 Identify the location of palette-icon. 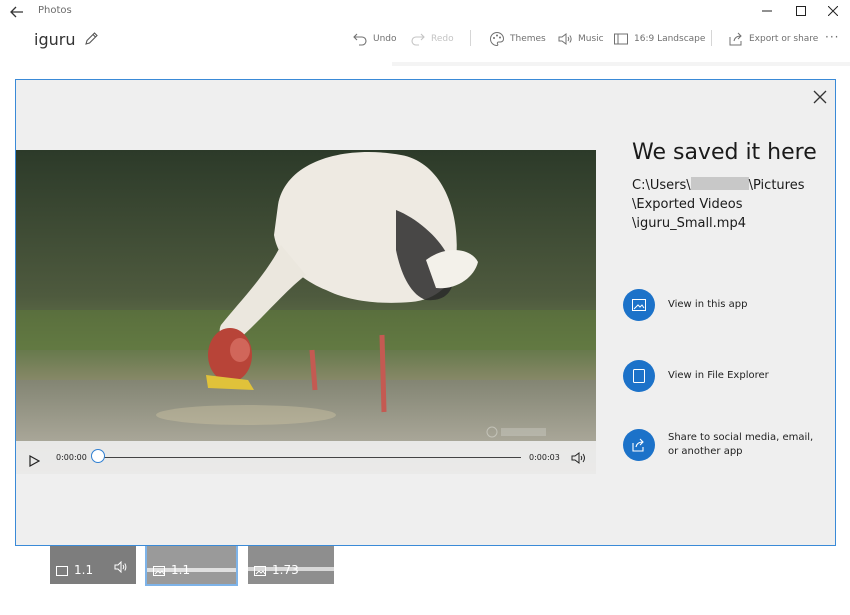
(497, 39).